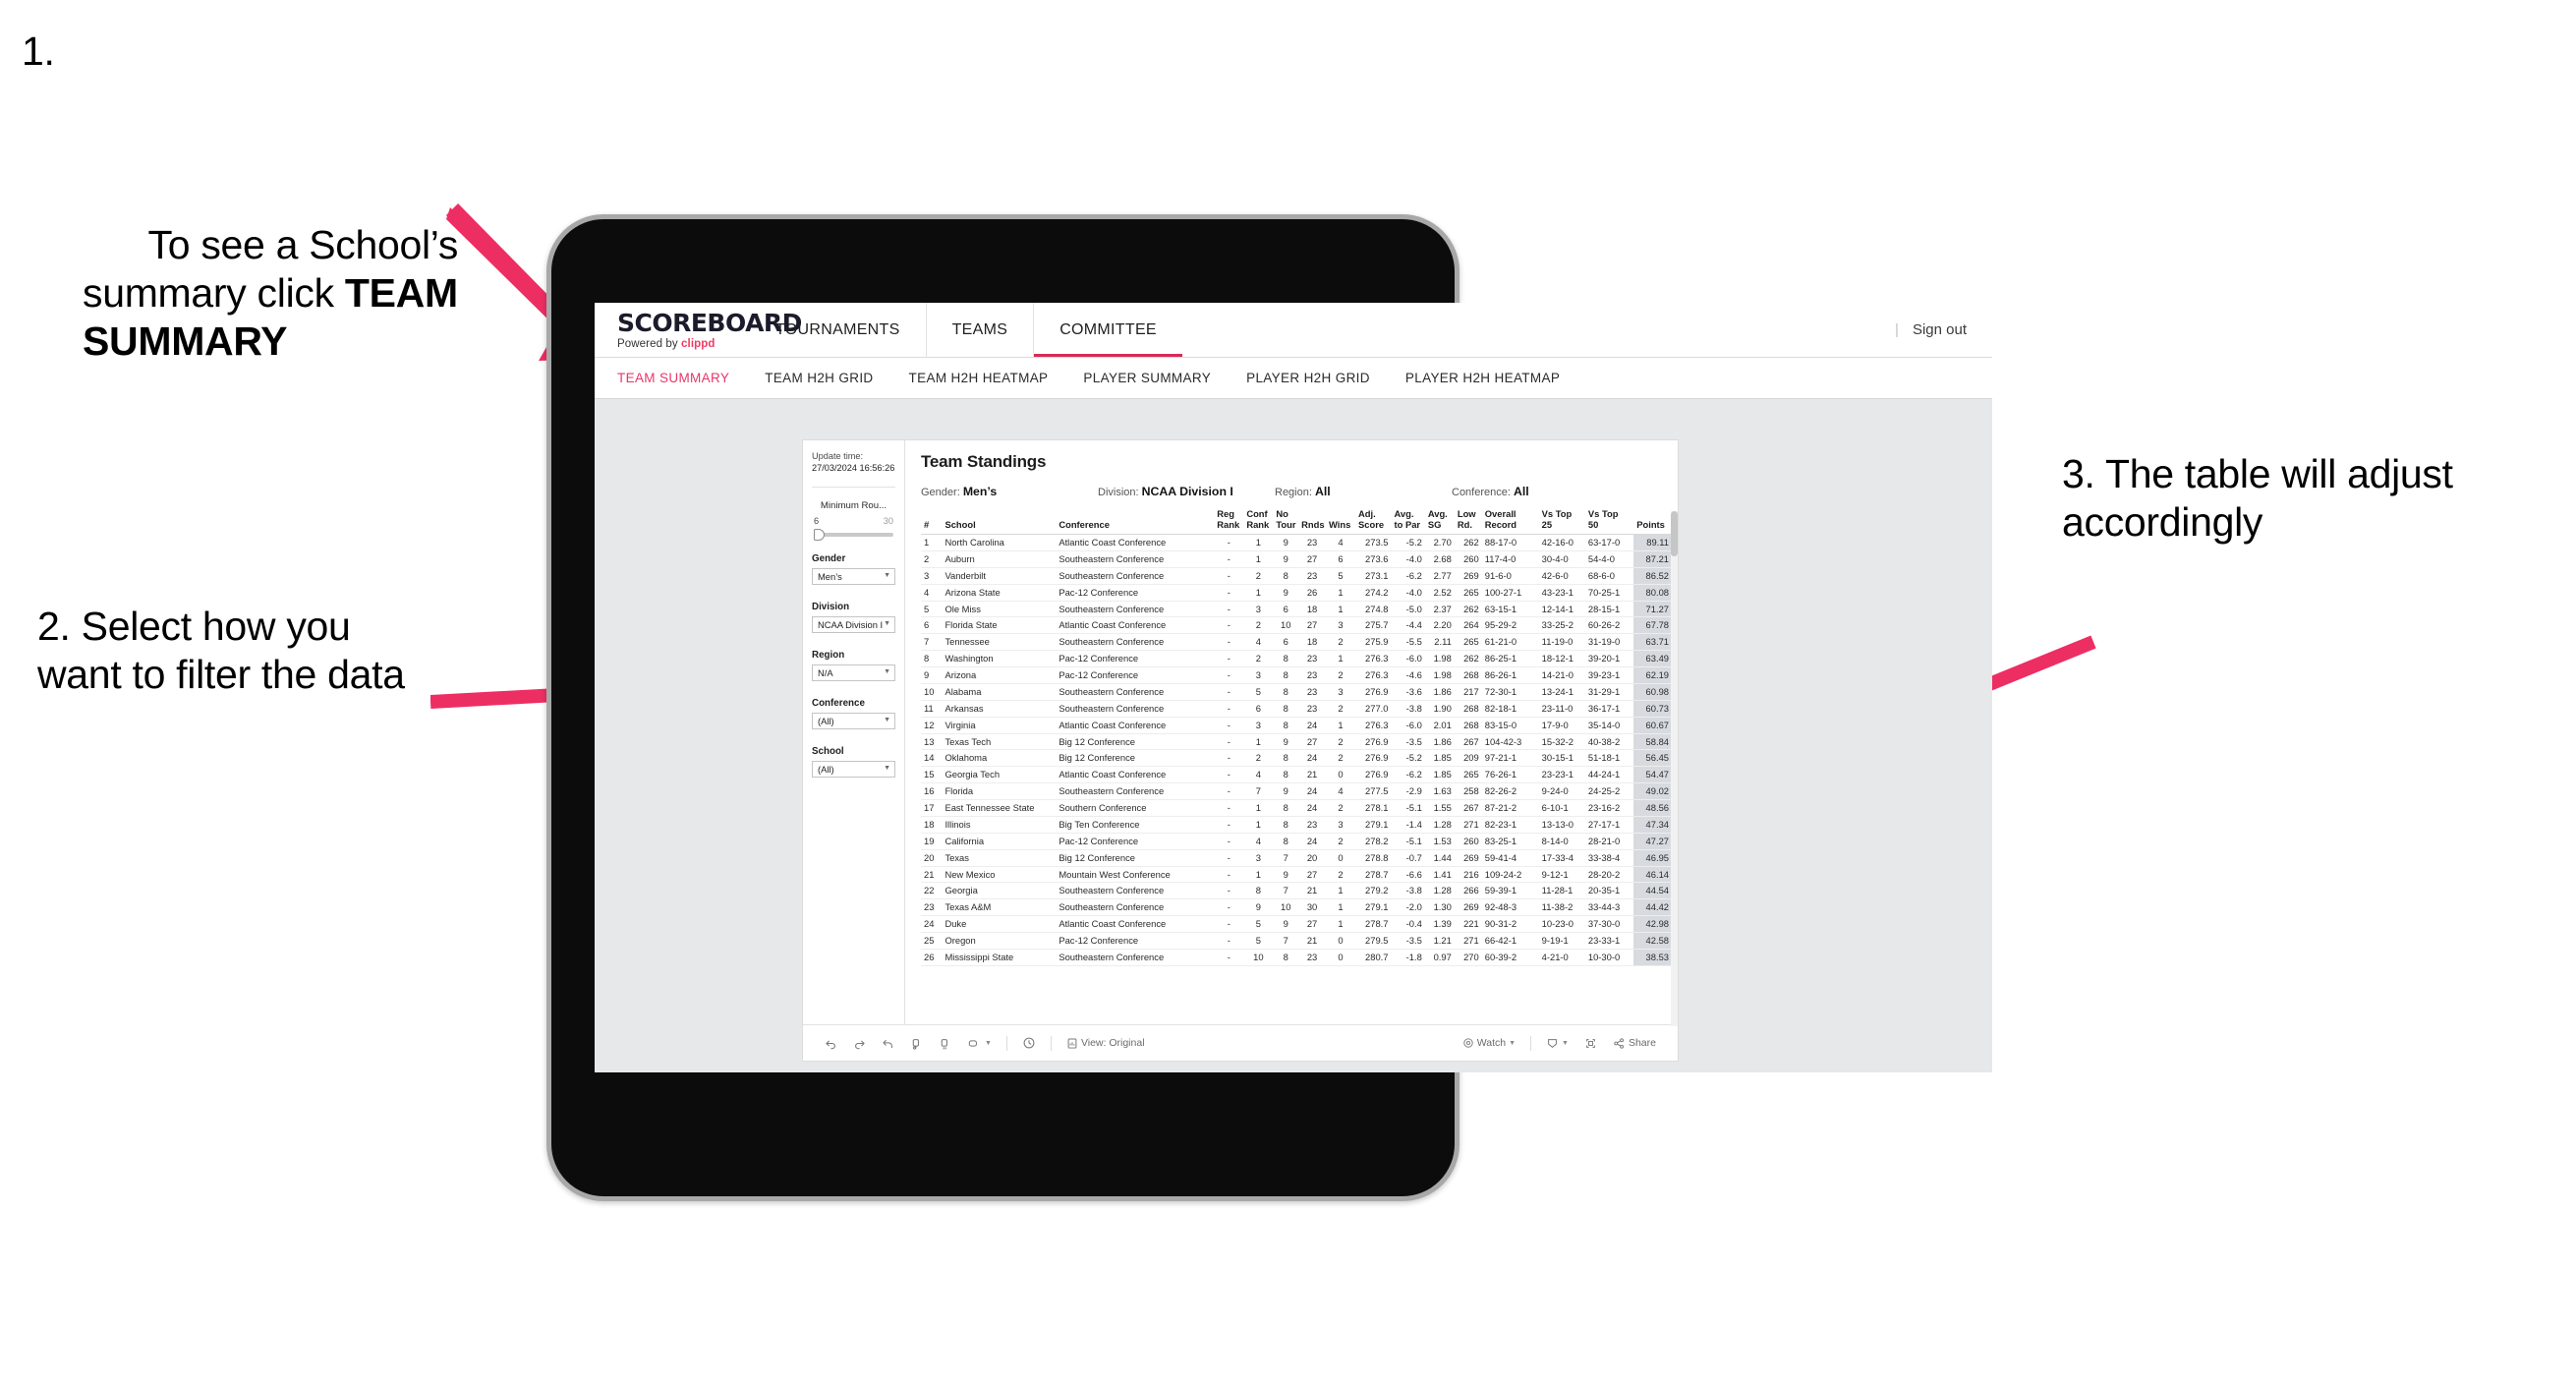 The width and height of the screenshot is (2576, 1386). Describe the element at coordinates (1286, 858) in the screenshot. I see `table-cell: 7` at that location.